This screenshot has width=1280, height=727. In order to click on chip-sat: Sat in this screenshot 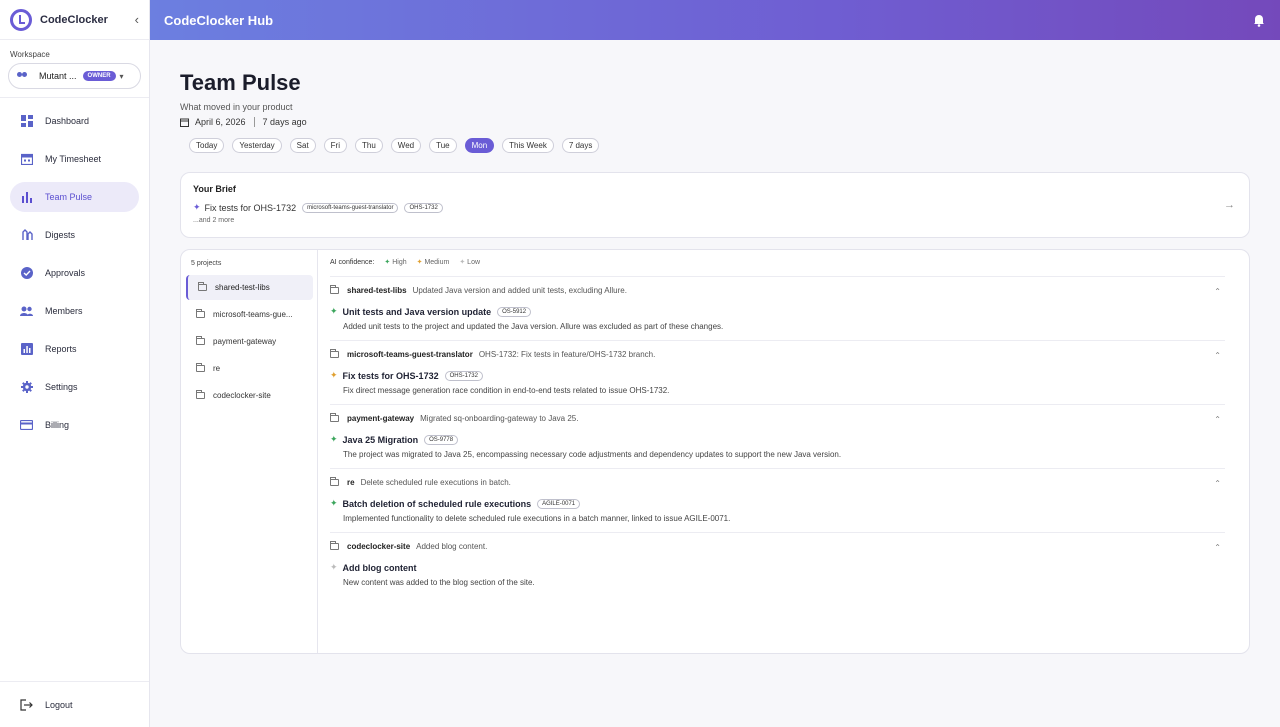, I will do `click(302, 145)`.